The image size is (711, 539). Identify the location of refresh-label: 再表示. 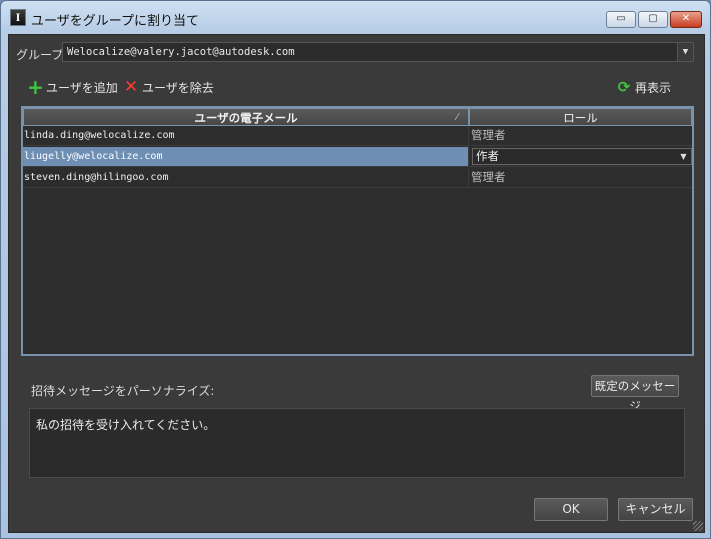
(653, 87).